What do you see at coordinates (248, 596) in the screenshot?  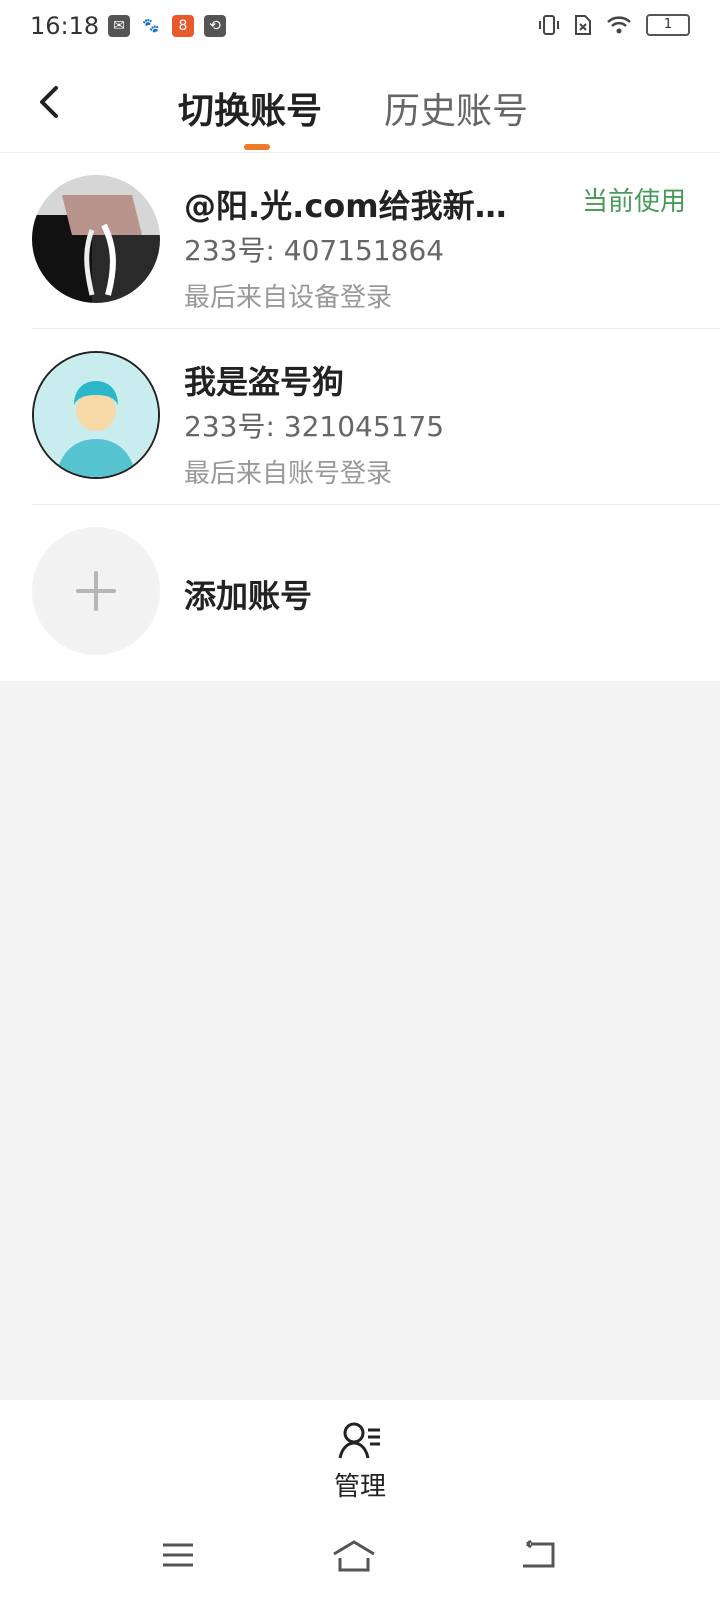 I see `add-account-label: 添加账号` at bounding box center [248, 596].